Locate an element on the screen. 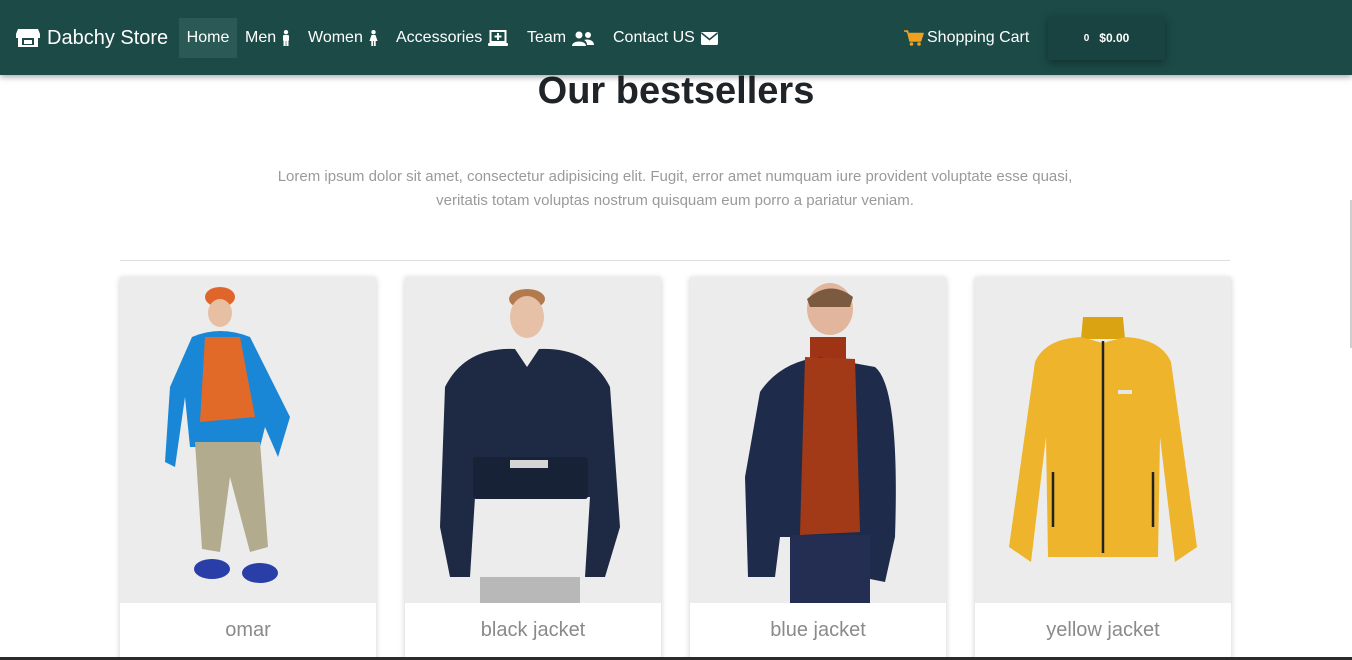 The width and height of the screenshot is (1352, 660). nav-women: Women is located at coordinates (343, 38).